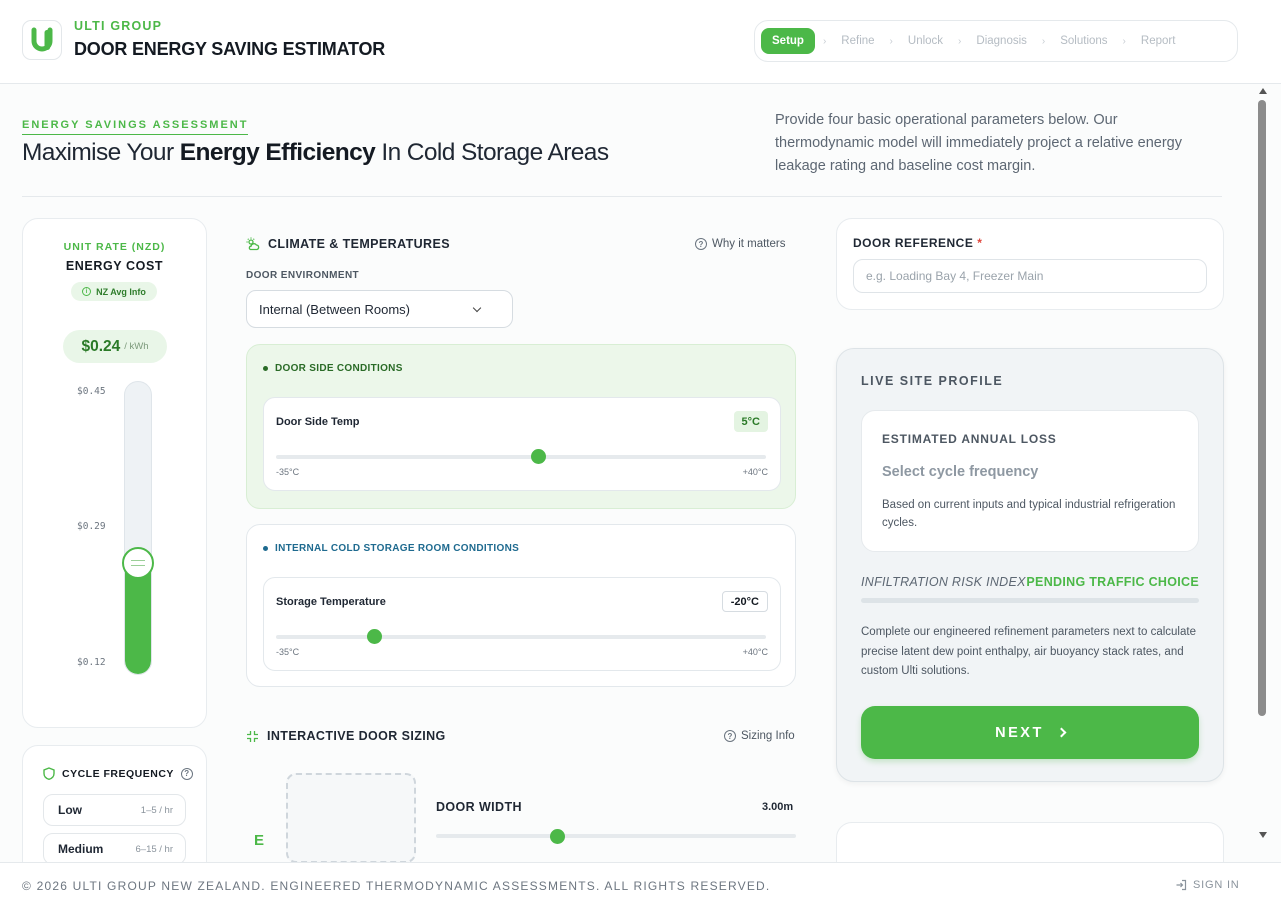 The width and height of the screenshot is (1281, 904). I want to click on door-sizing-title: INTERACTIVE DOOR SIZING, so click(356, 736).